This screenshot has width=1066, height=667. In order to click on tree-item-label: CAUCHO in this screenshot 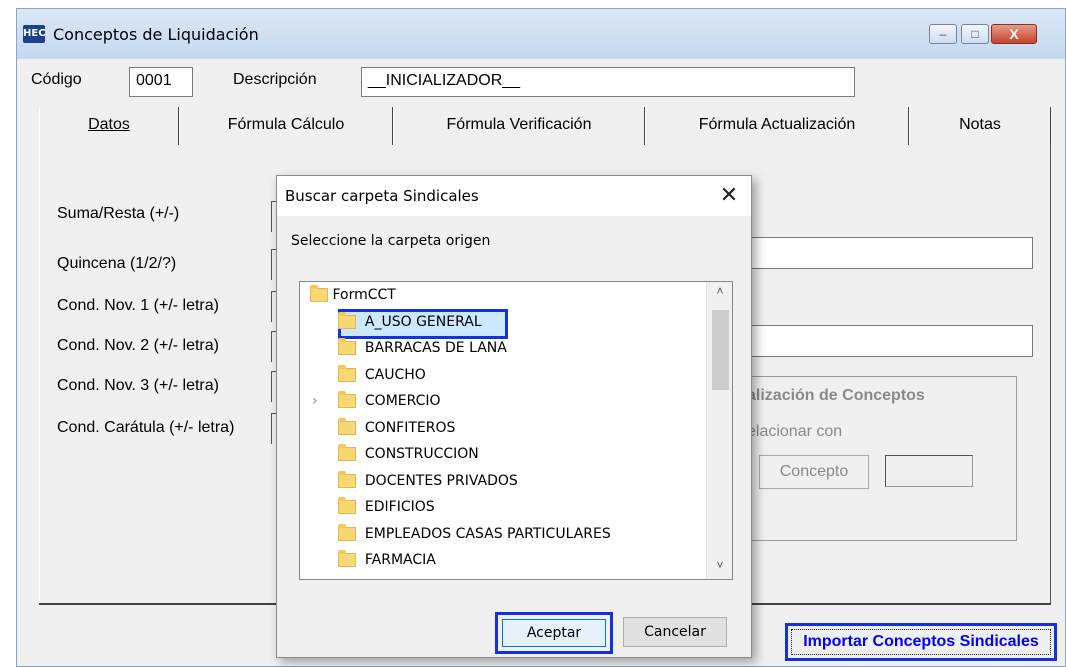, I will do `click(395, 375)`.